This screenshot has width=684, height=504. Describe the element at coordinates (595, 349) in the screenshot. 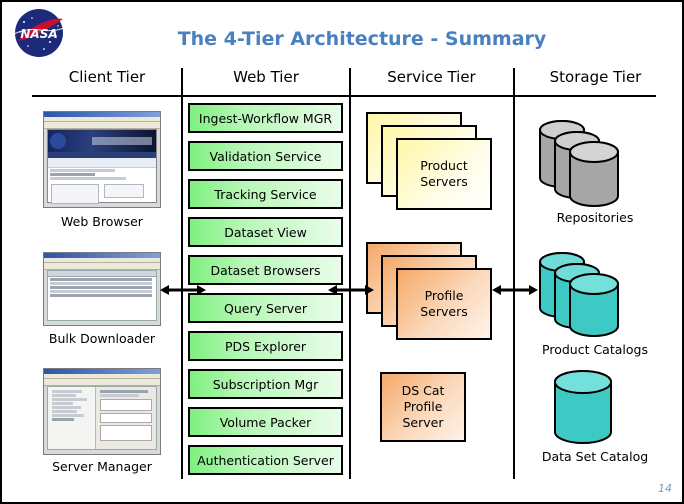

I see `storage-caption-product-catalogs: Product Catalogs` at that location.